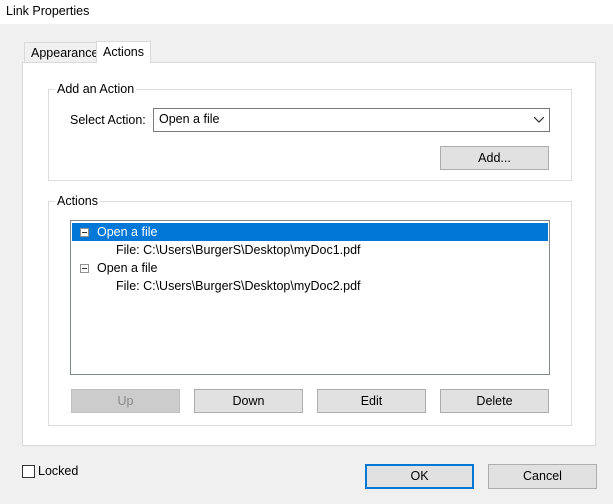 The width and height of the screenshot is (613, 504). What do you see at coordinates (28, 471) in the screenshot?
I see `locked-checkbox` at bounding box center [28, 471].